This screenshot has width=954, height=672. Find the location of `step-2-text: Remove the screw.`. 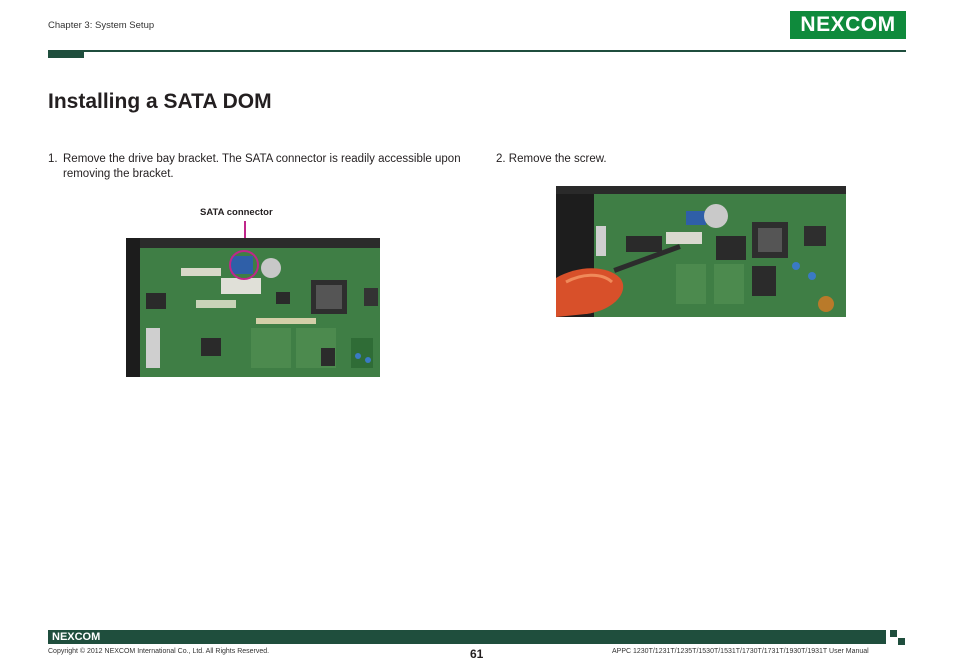

step-2-text: Remove the screw. is located at coordinates (557, 159).